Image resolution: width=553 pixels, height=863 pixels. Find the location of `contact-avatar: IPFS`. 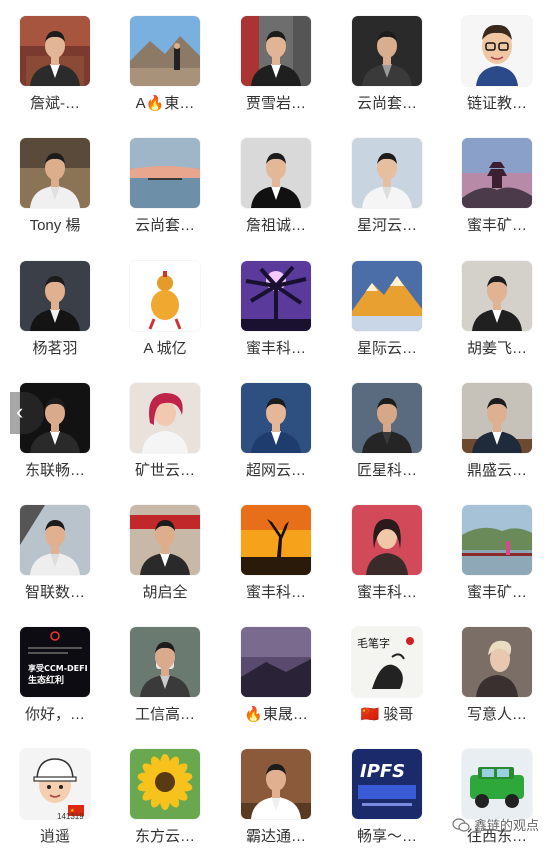

contact-avatar: IPFS is located at coordinates (387, 784).